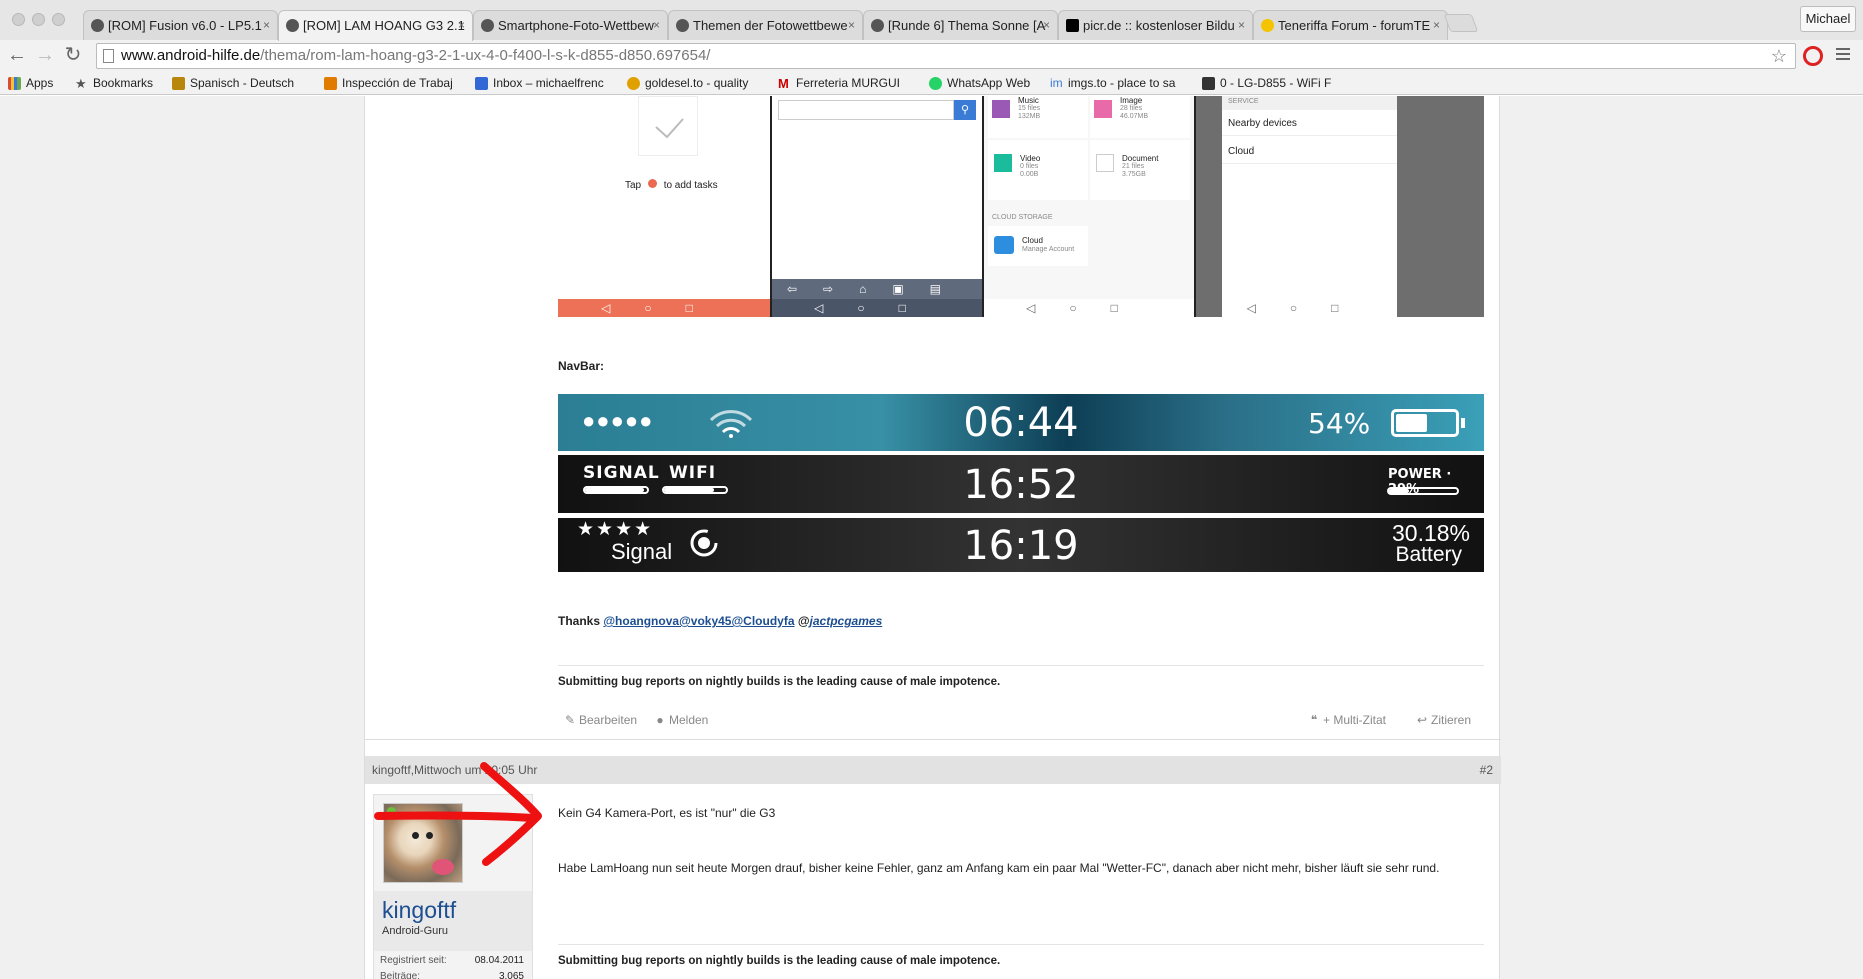 The width and height of the screenshot is (1863, 979). What do you see at coordinates (458, 814) in the screenshot?
I see `red-arrow-annotation` at bounding box center [458, 814].